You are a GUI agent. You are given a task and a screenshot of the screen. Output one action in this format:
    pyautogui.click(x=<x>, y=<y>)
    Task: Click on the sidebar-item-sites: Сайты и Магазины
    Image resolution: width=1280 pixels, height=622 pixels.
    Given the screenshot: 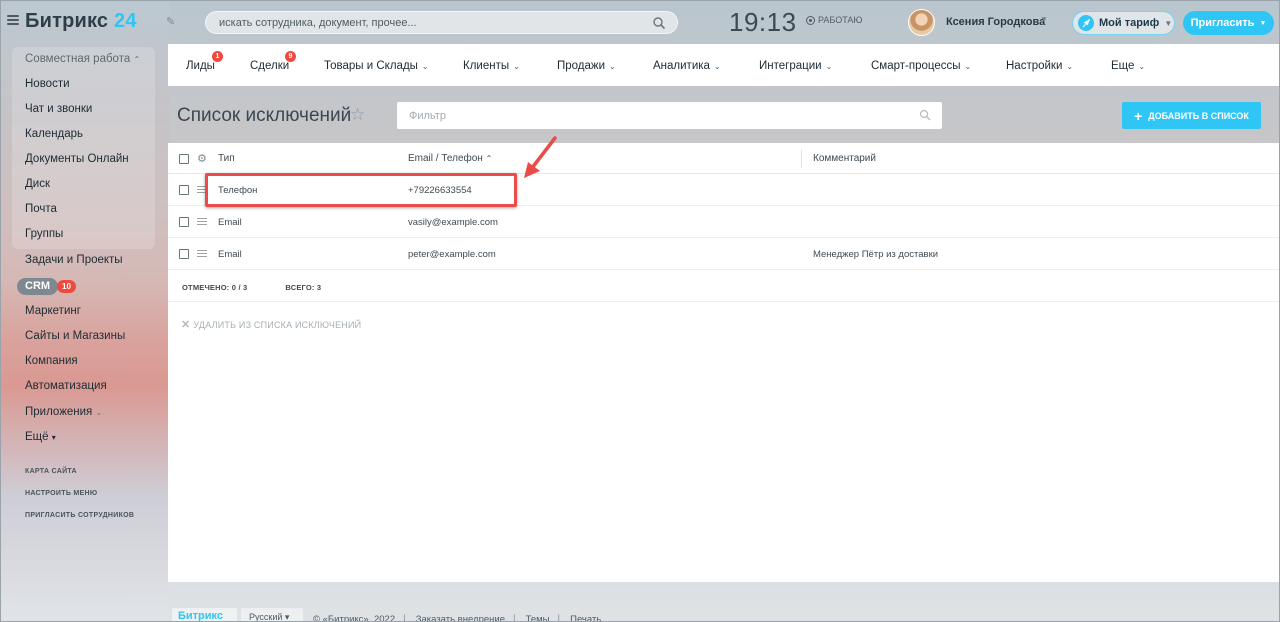 What is the action you would take?
    pyautogui.click(x=75, y=336)
    